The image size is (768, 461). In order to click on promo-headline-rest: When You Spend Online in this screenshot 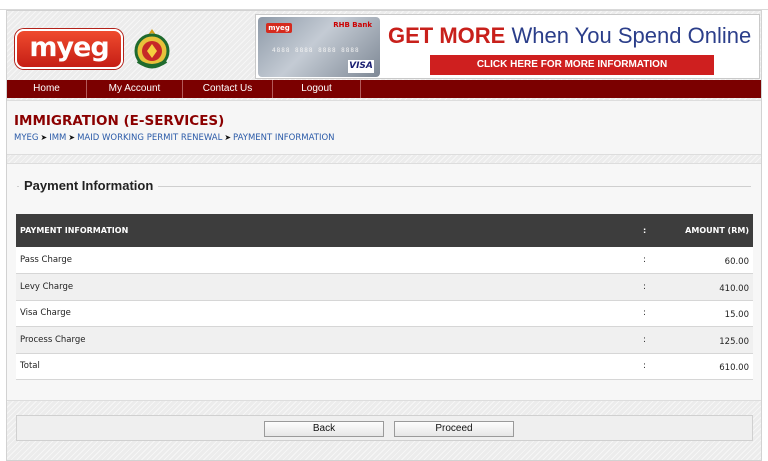, I will do `click(628, 35)`.